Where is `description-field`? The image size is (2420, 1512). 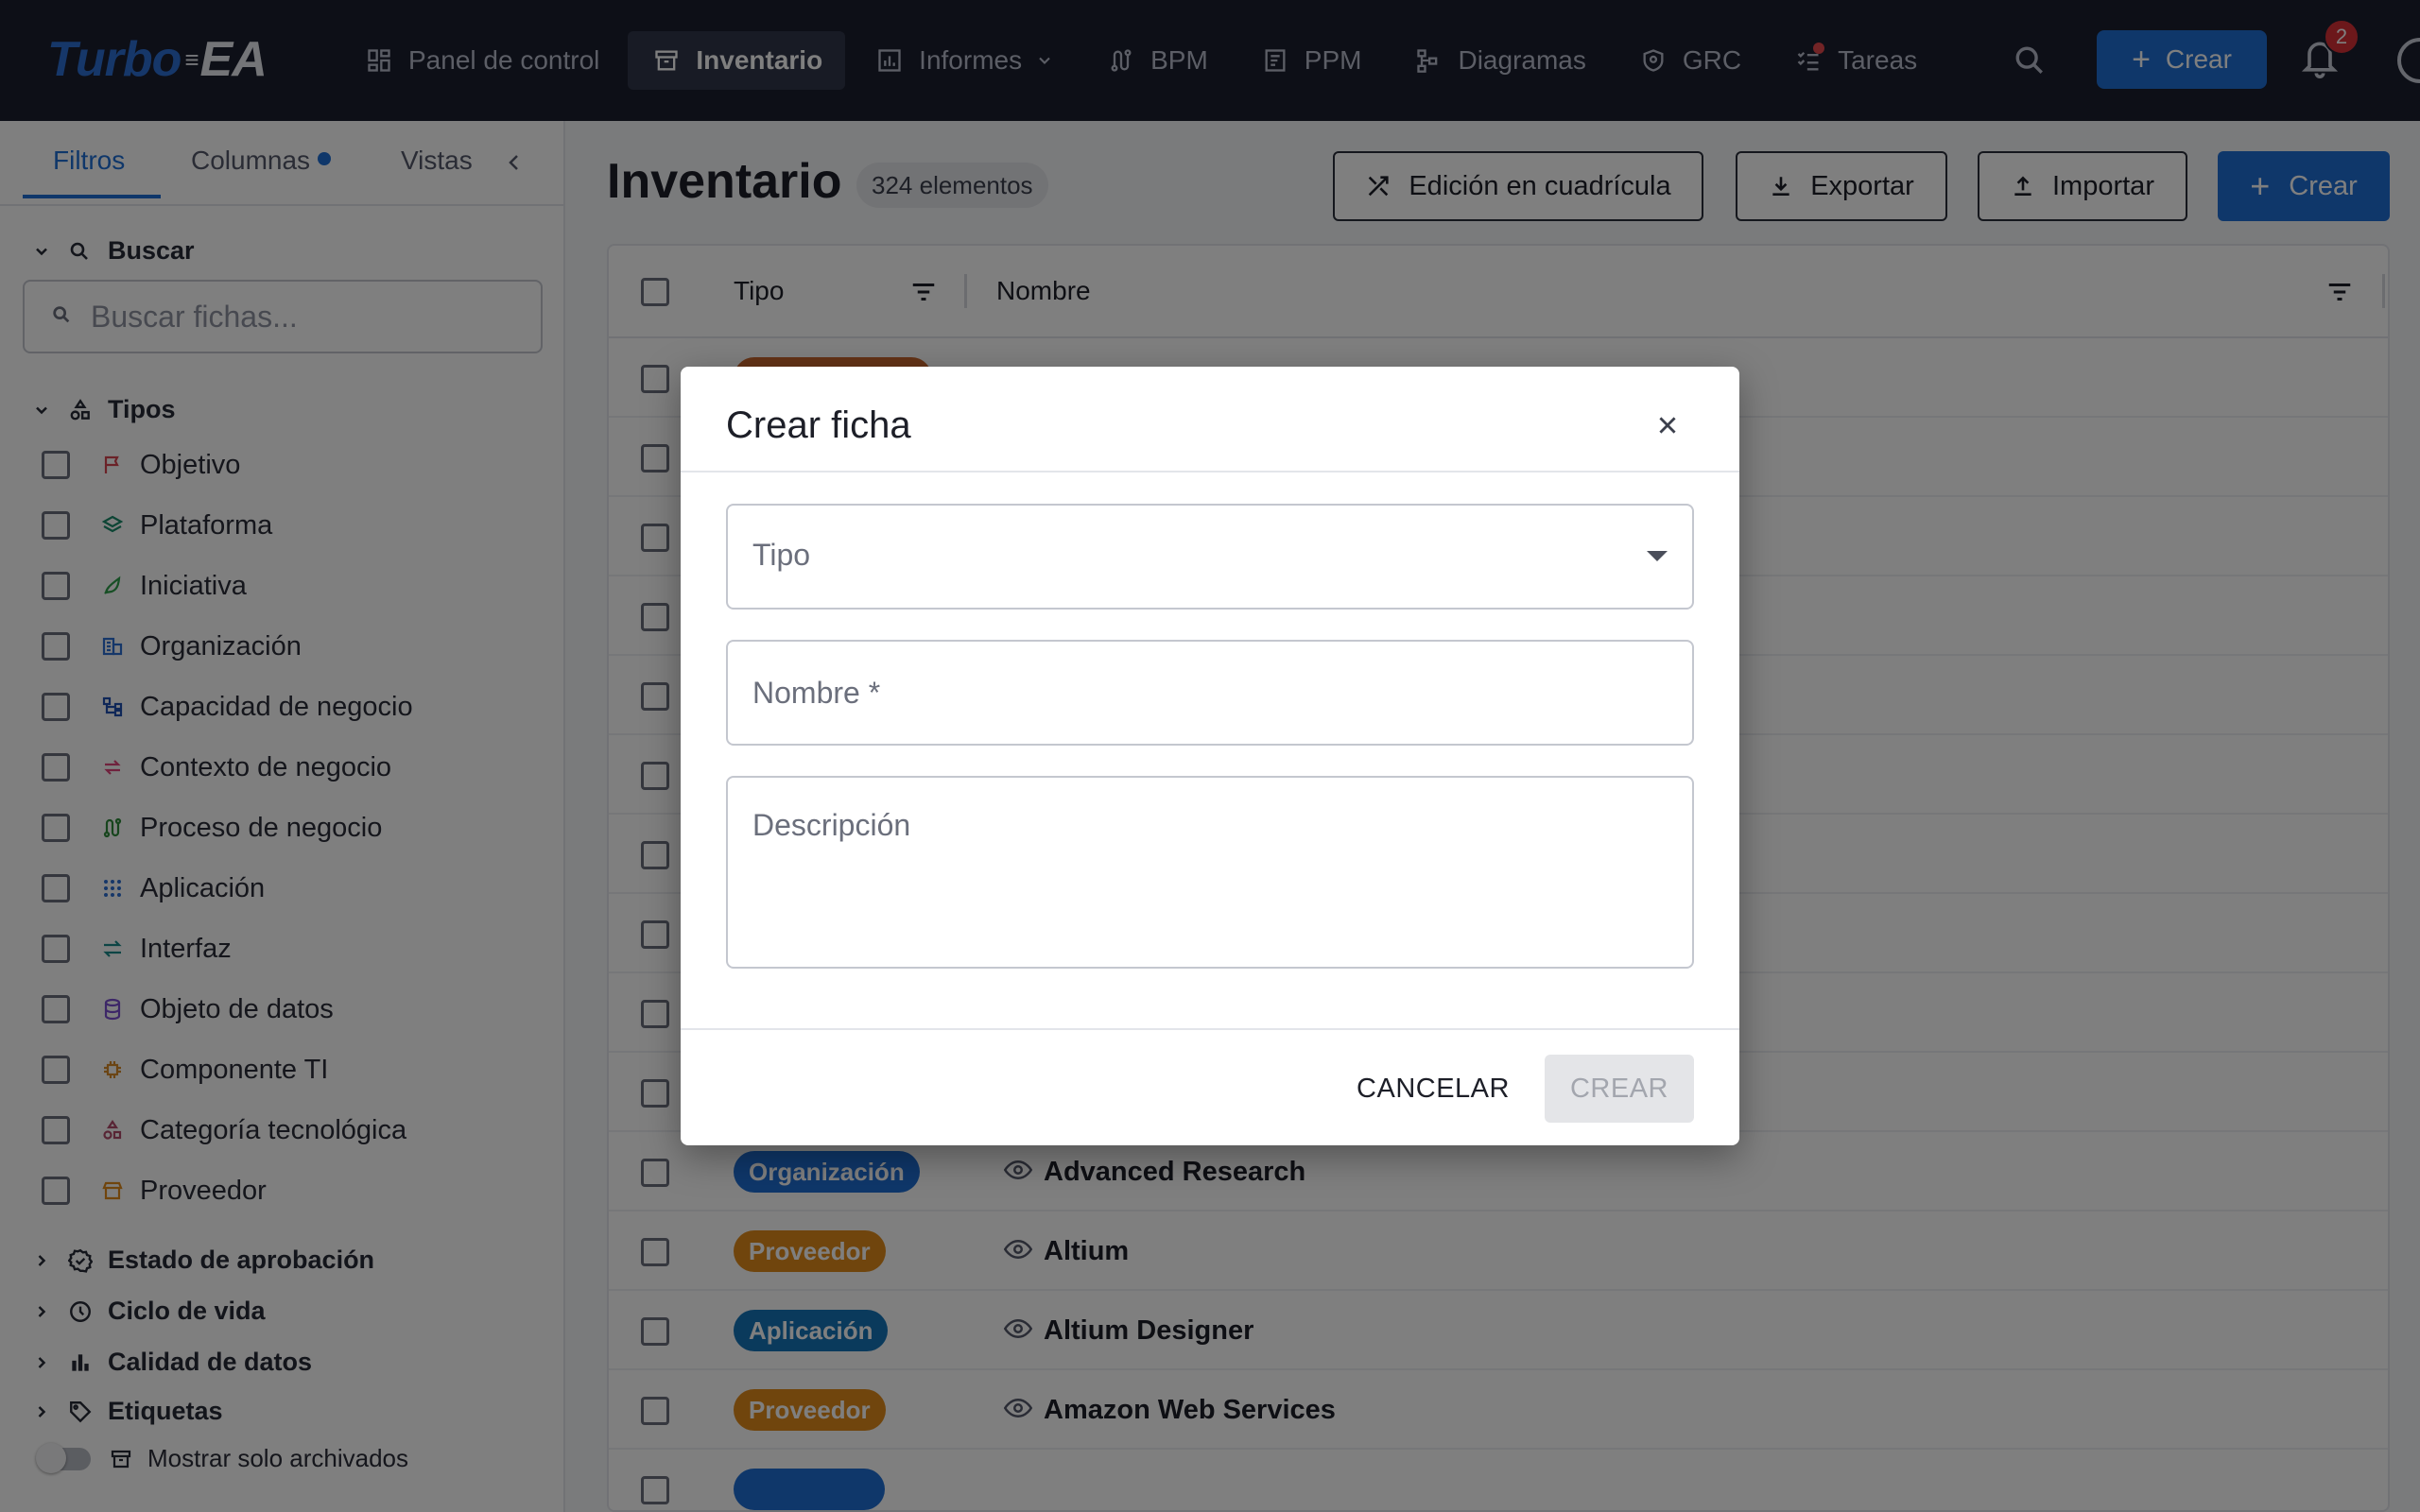
description-field is located at coordinates (1210, 872).